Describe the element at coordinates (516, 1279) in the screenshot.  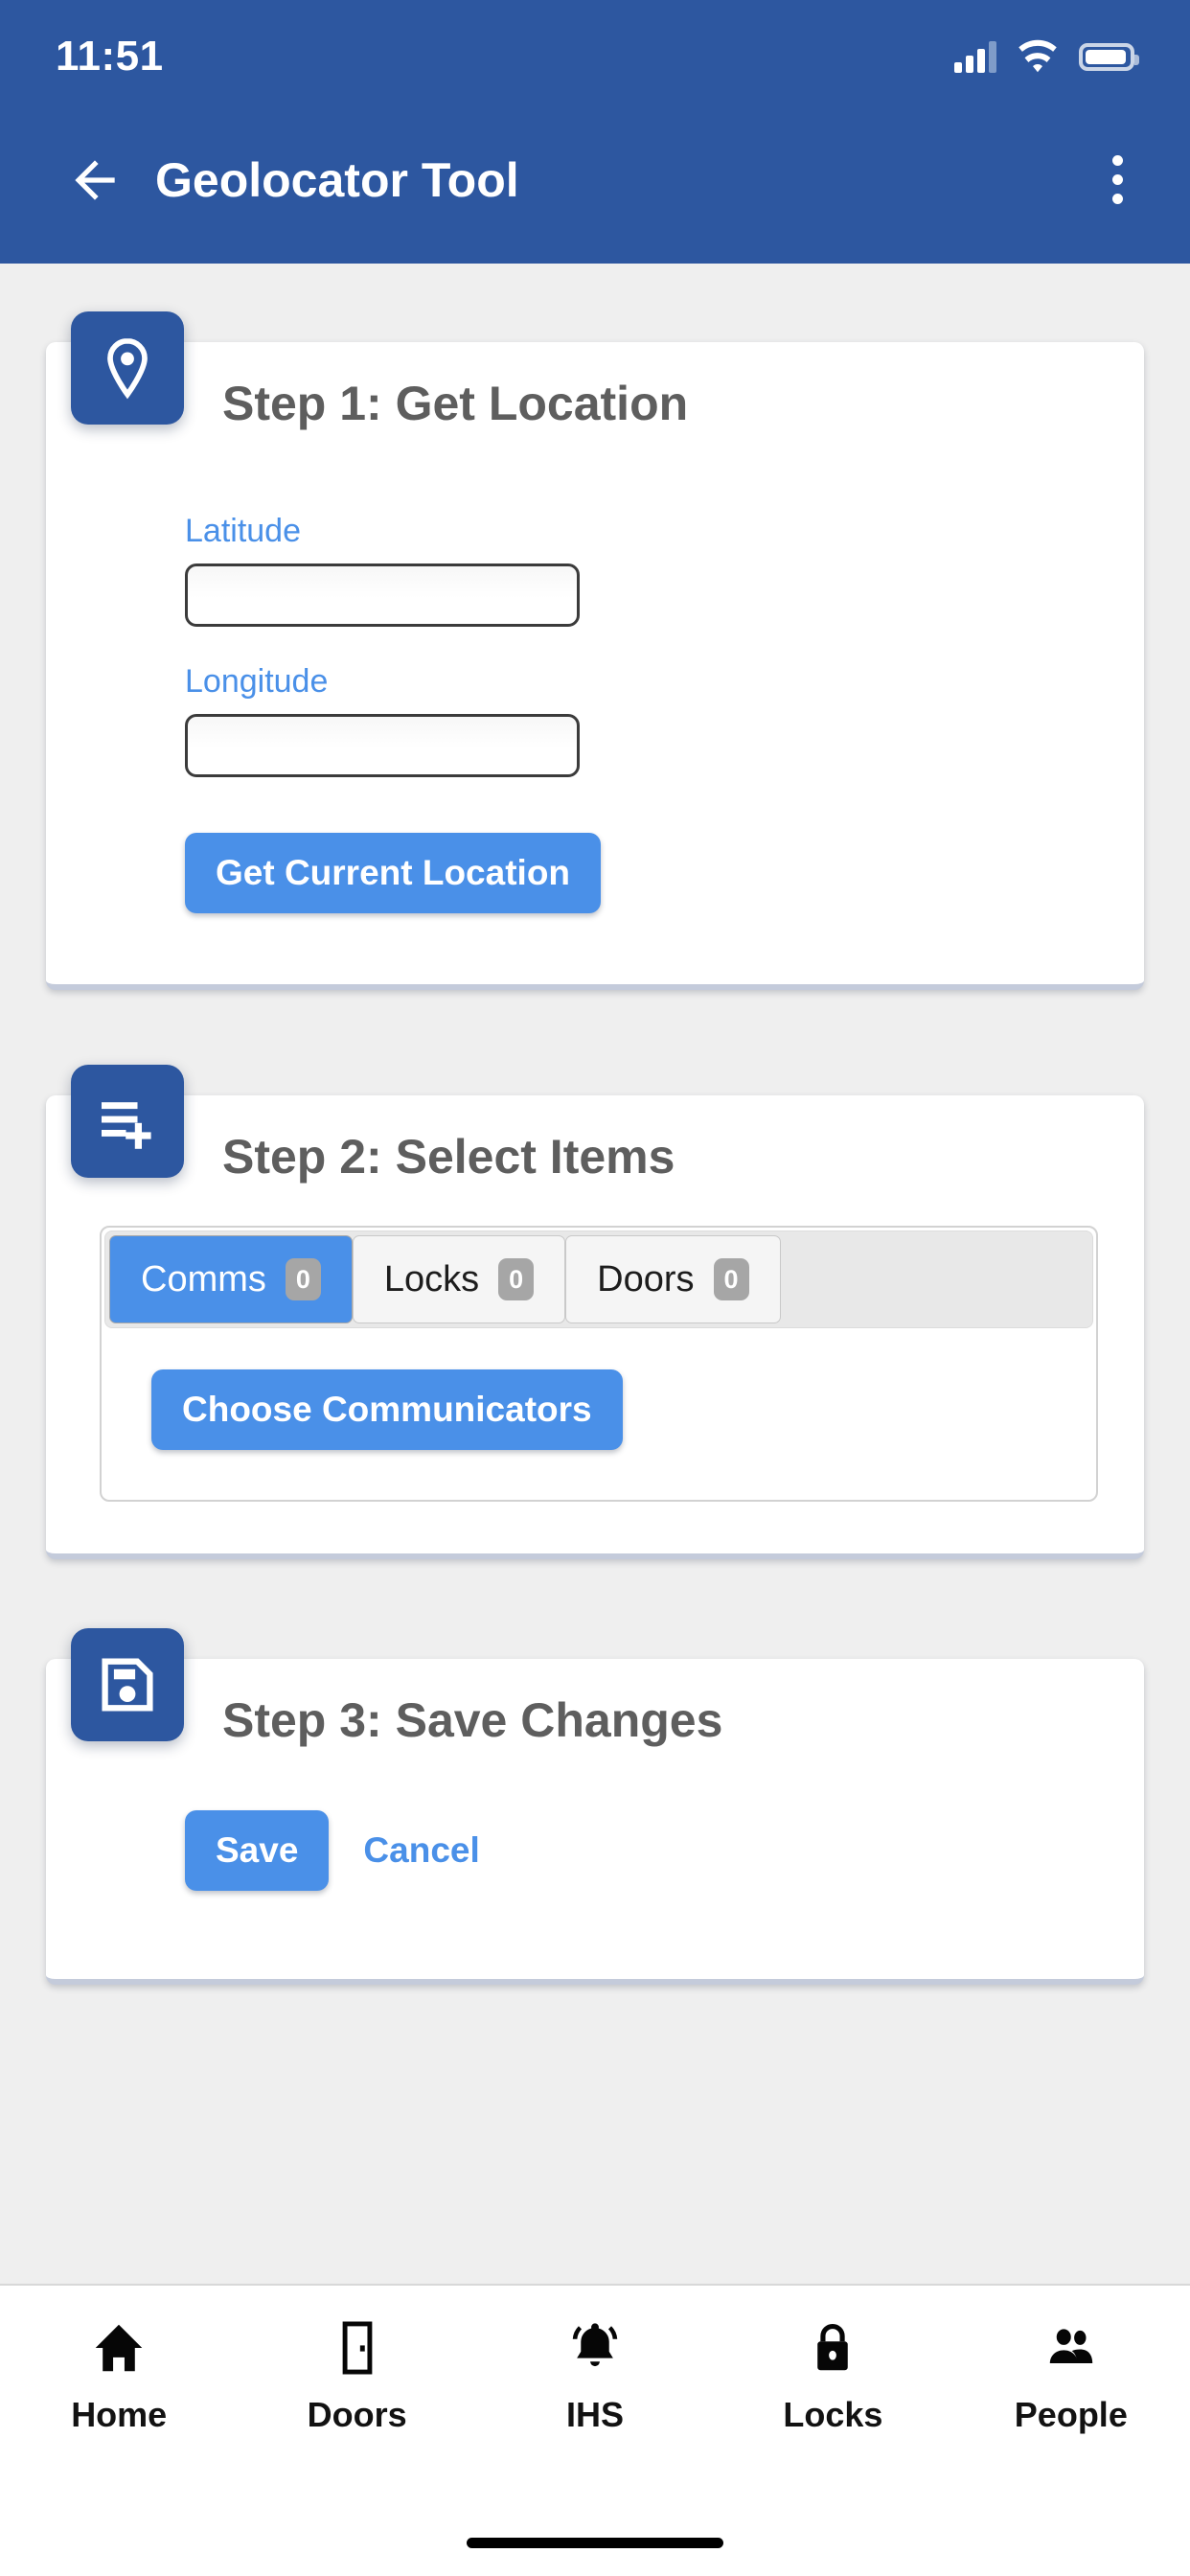
I see `tab-locks-count: 0` at that location.